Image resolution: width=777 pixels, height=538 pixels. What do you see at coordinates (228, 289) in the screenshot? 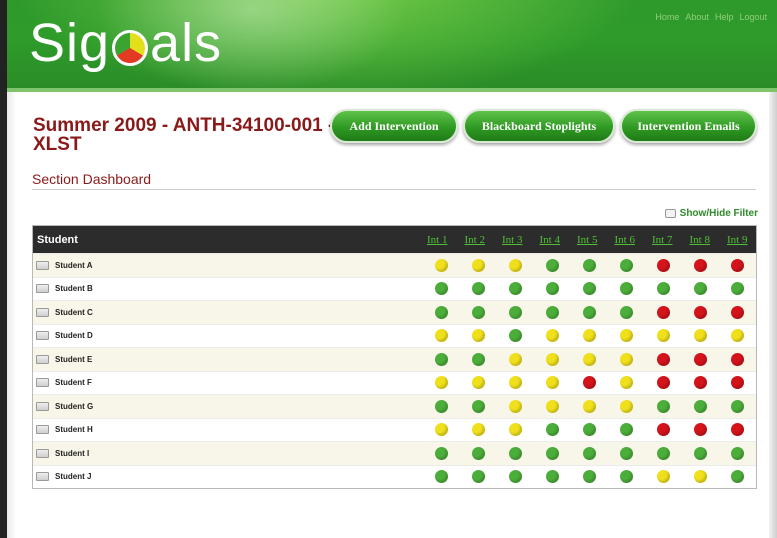
I see `student-cell: Student B` at bounding box center [228, 289].